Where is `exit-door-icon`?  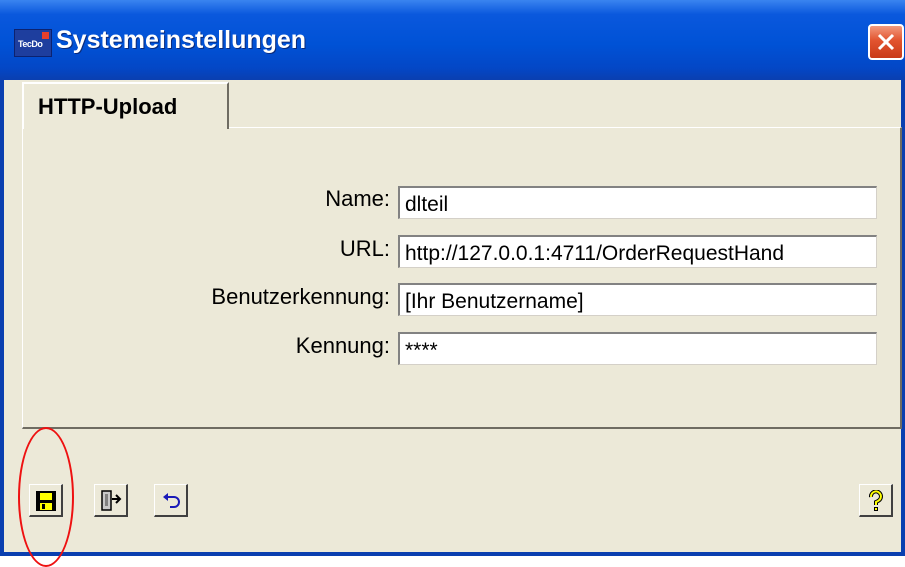
exit-door-icon is located at coordinates (111, 500).